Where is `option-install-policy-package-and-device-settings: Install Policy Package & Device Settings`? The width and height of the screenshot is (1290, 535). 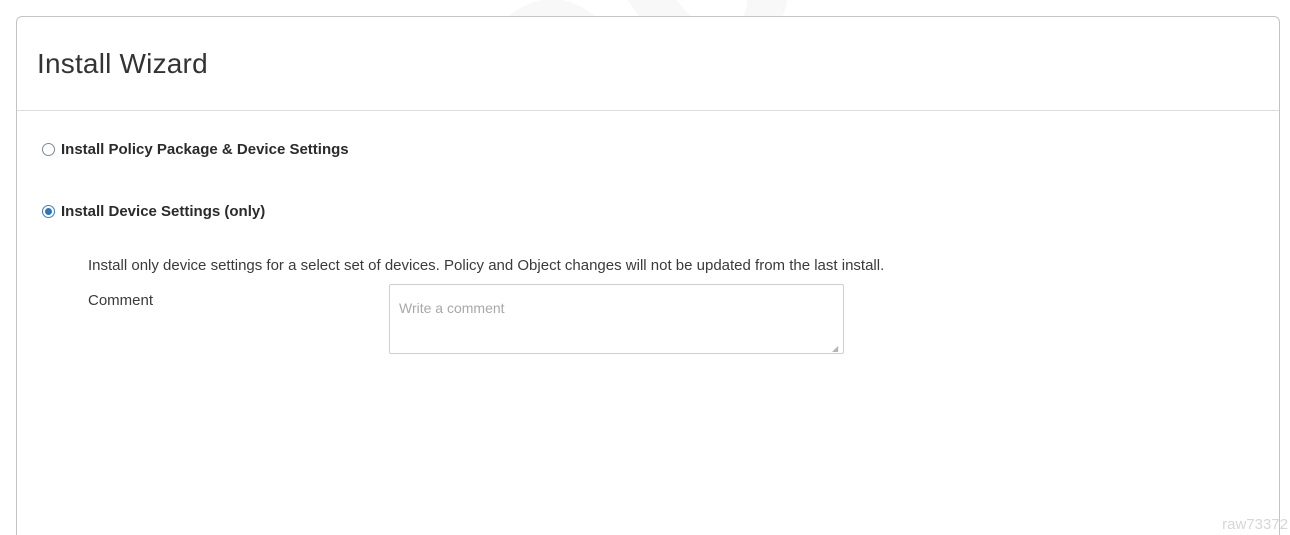
option-install-policy-package-and-device-settings: Install Policy Package & Device Settings is located at coordinates (195, 149).